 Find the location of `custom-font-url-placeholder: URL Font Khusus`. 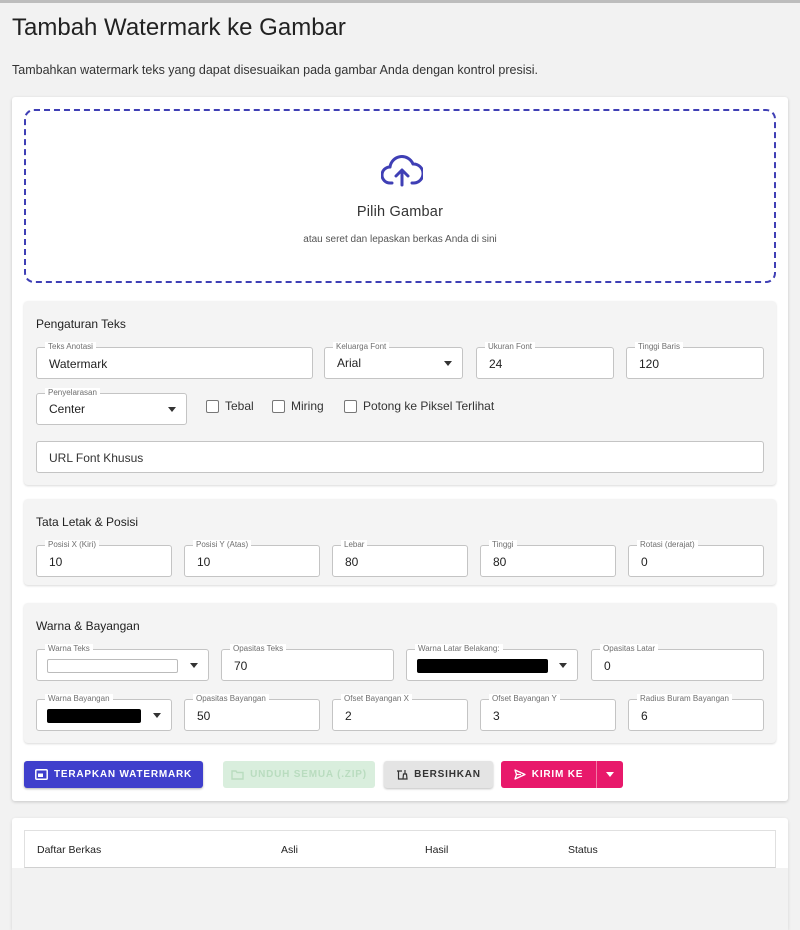

custom-font-url-placeholder: URL Font Khusus is located at coordinates (96, 458).